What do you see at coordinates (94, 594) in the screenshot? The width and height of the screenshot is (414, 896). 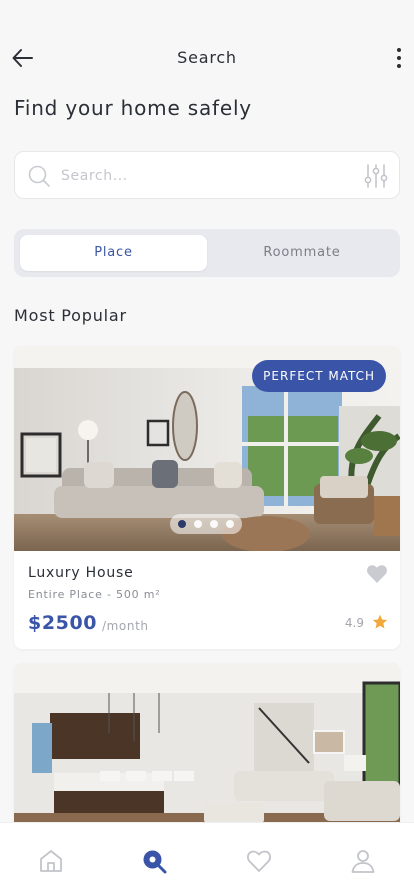 I see `listing-details: Entire Place - 500 m²` at bounding box center [94, 594].